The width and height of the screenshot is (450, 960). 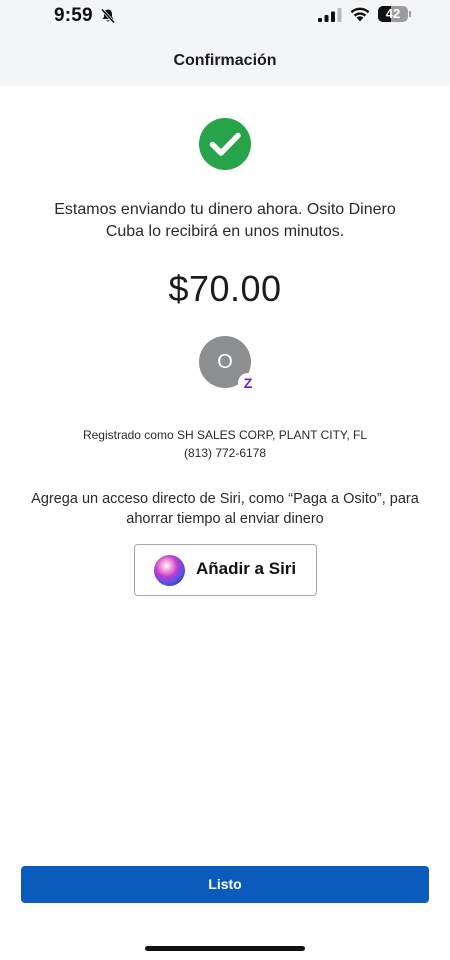 I want to click on done-button: Listo, so click(x=225, y=884).